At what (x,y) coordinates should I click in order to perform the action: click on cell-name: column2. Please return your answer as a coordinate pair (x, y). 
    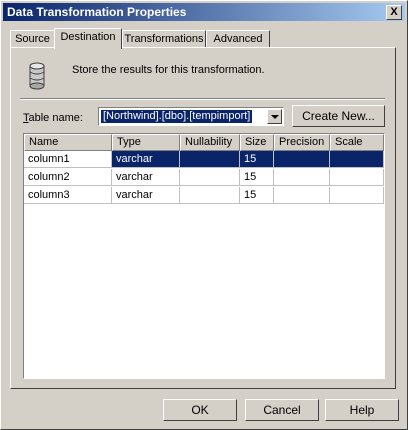
    Looking at the image, I should click on (68, 177).